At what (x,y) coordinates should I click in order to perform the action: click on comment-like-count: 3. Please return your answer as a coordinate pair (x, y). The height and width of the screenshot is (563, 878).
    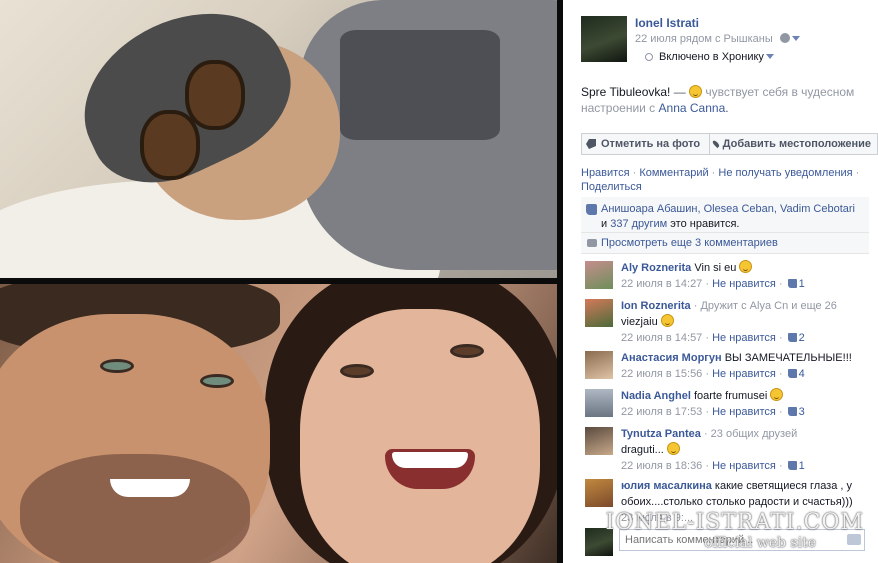
    Looking at the image, I should click on (802, 412).